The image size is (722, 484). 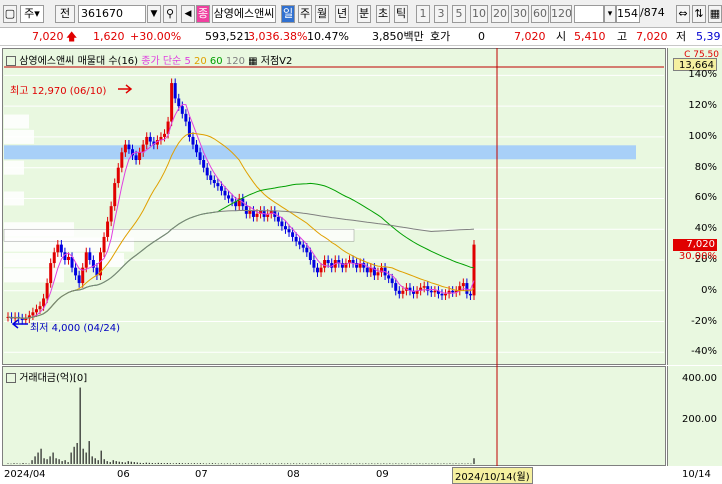 What do you see at coordinates (201, 474) in the screenshot?
I see `x-label-07: 07` at bounding box center [201, 474].